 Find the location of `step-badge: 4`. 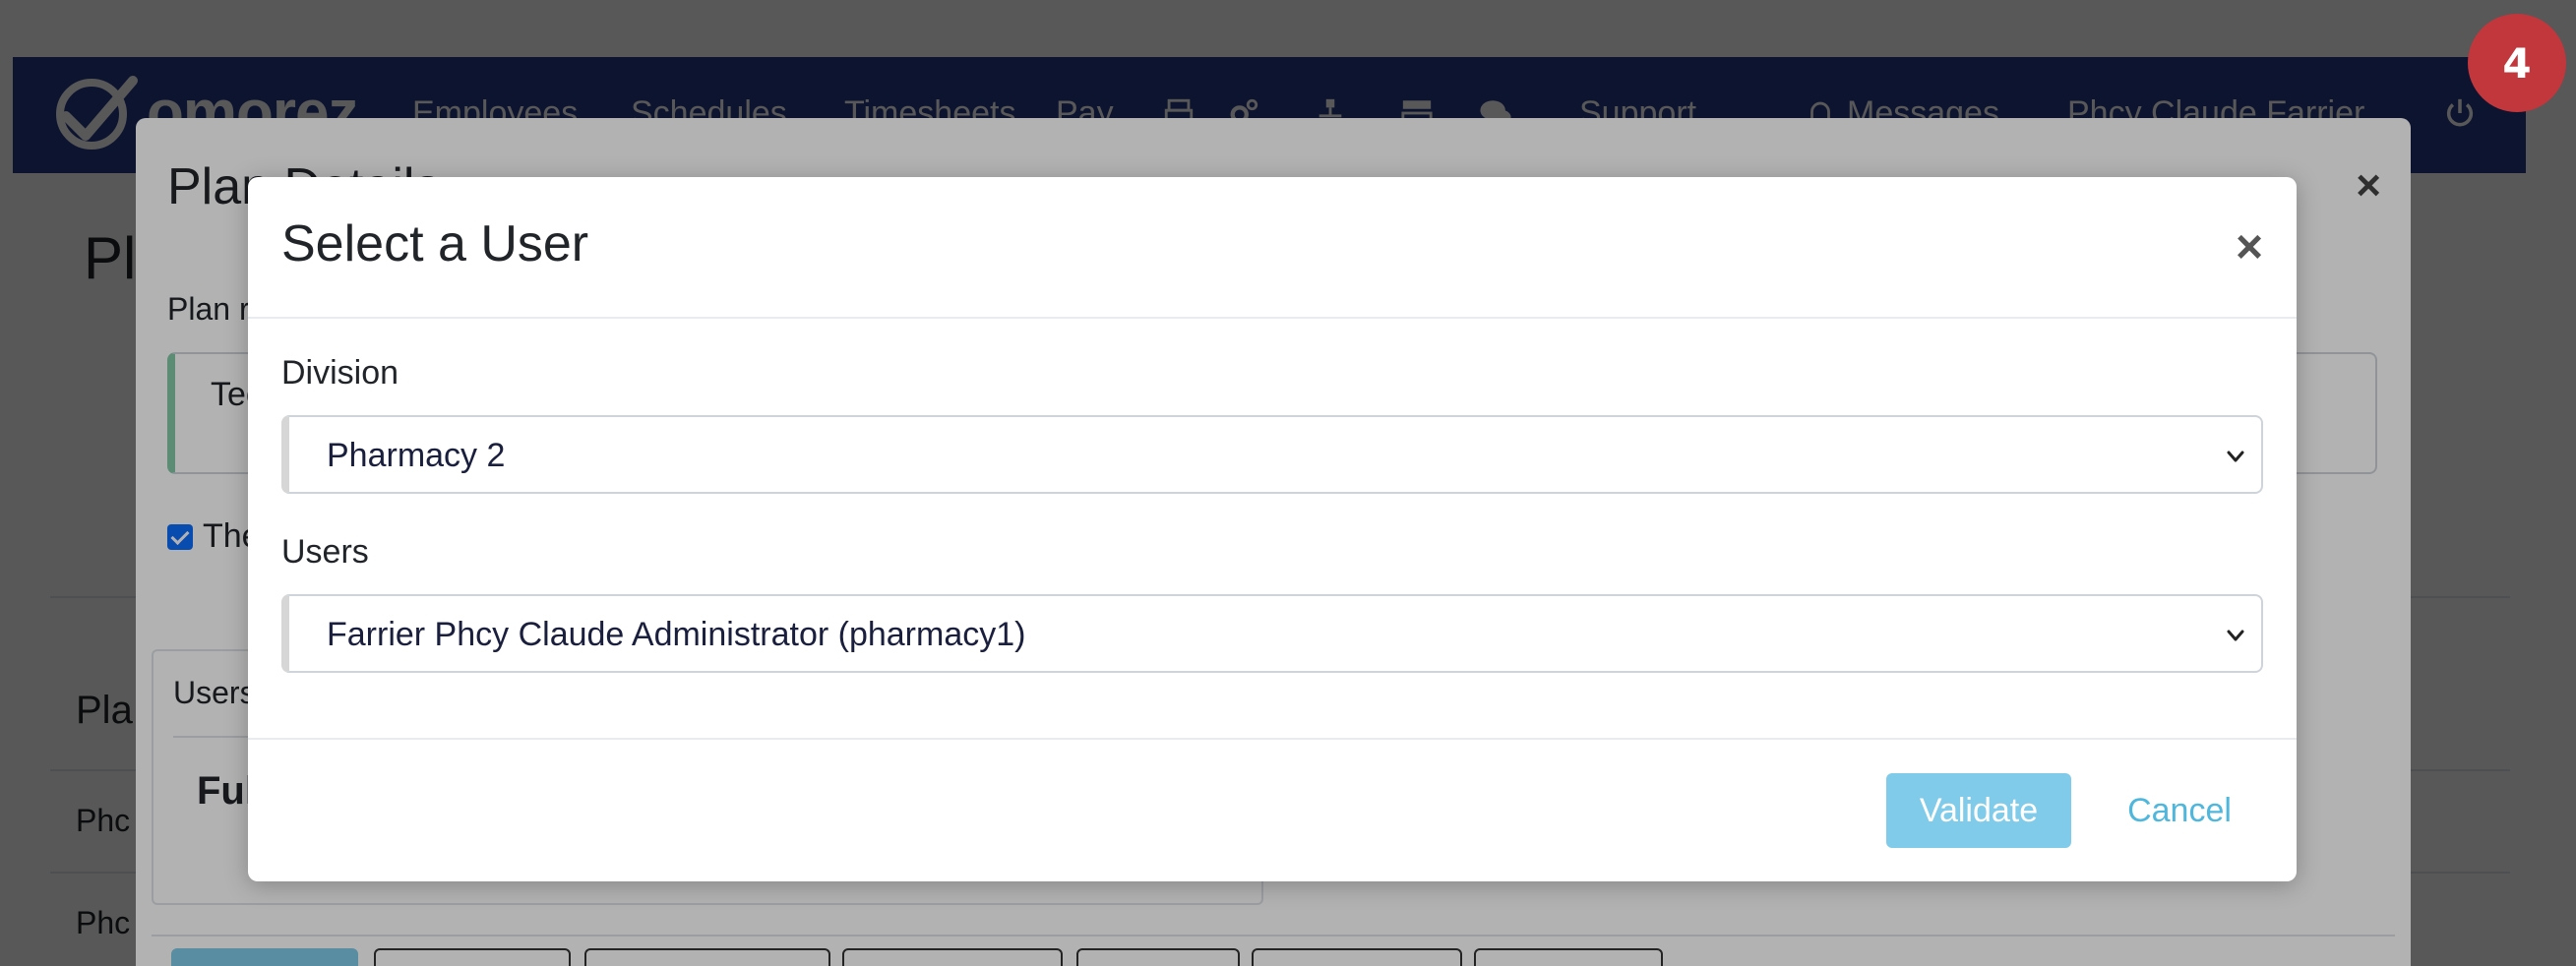

step-badge: 4 is located at coordinates (2517, 63).